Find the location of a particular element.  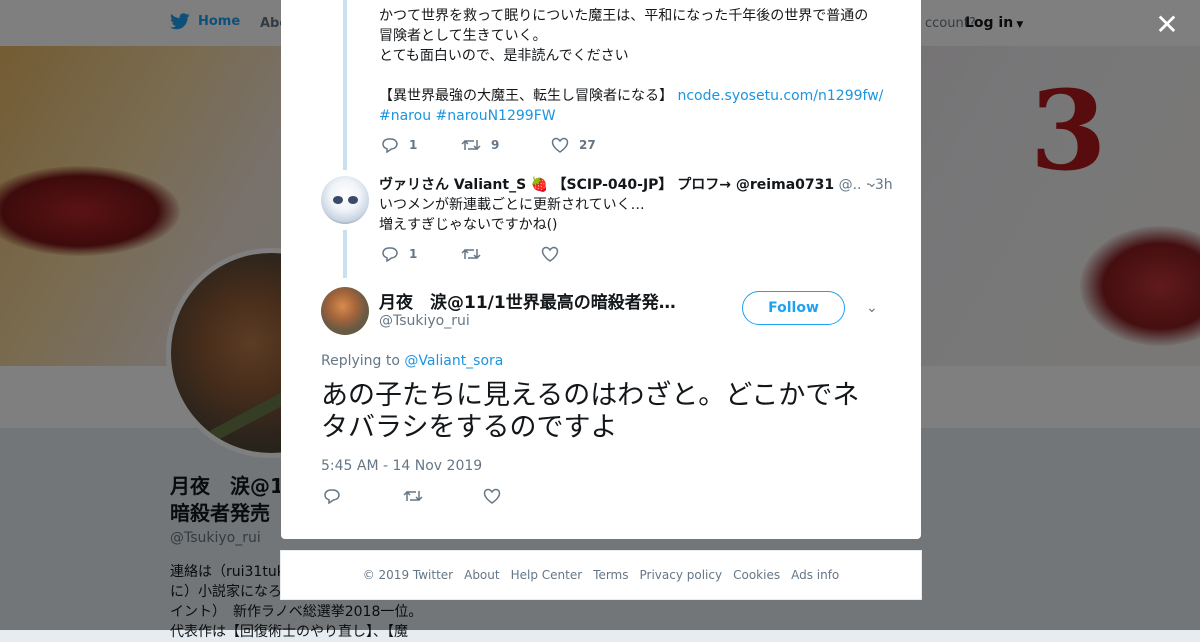

tweet-actions: 1 9 27 is located at coordinates (488, 145).